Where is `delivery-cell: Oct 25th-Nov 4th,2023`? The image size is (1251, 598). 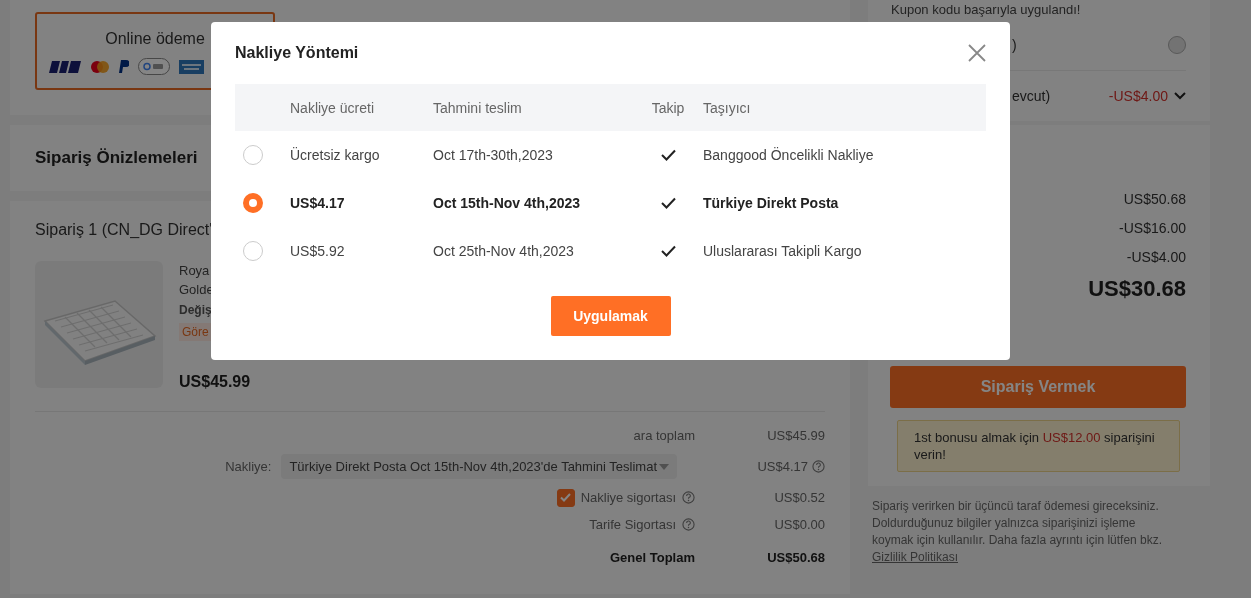 delivery-cell: Oct 25th-Nov 4th,2023 is located at coordinates (503, 251).